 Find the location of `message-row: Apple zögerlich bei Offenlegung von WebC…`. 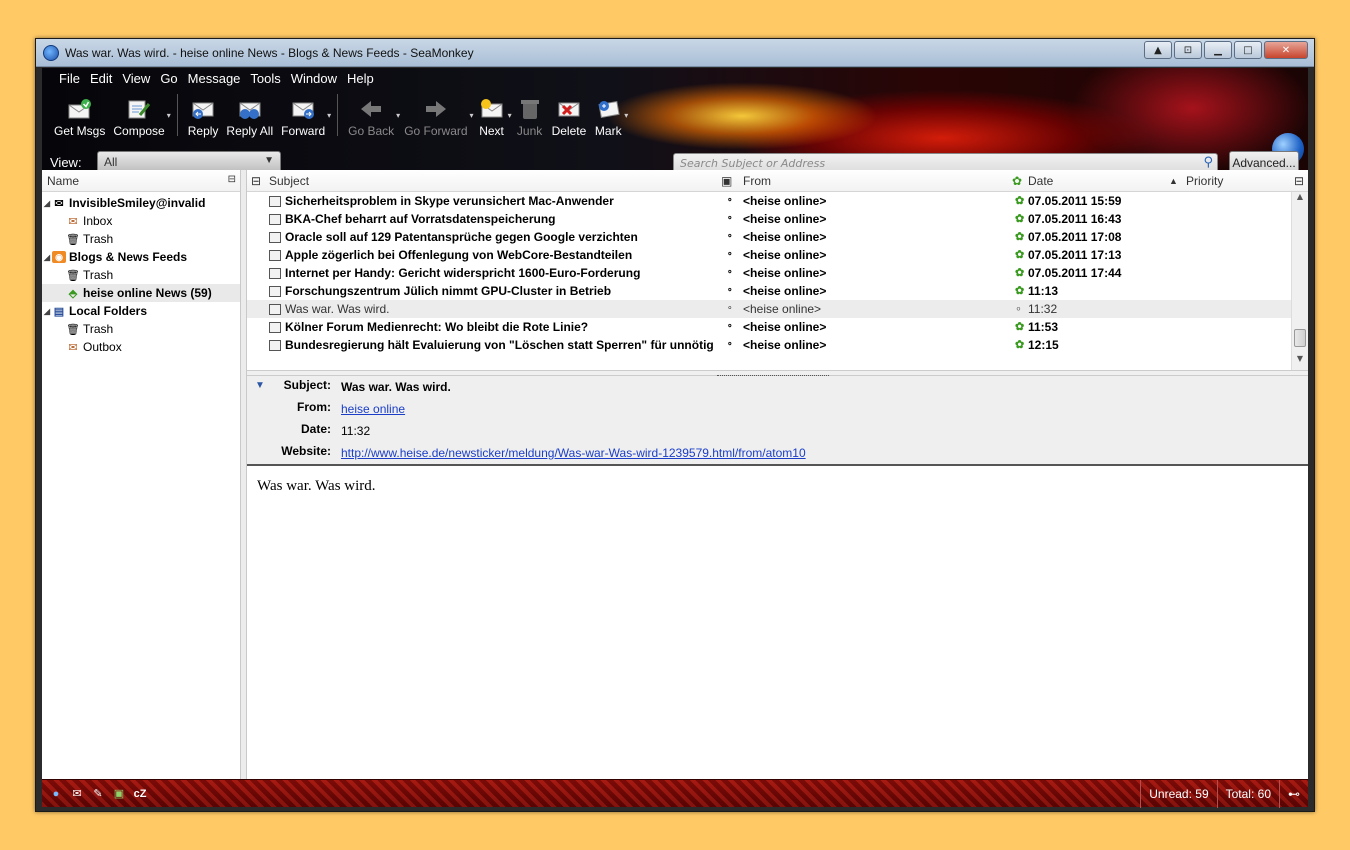

message-row: Apple zögerlich bei Offenlegung von WebC… is located at coordinates (769, 255).